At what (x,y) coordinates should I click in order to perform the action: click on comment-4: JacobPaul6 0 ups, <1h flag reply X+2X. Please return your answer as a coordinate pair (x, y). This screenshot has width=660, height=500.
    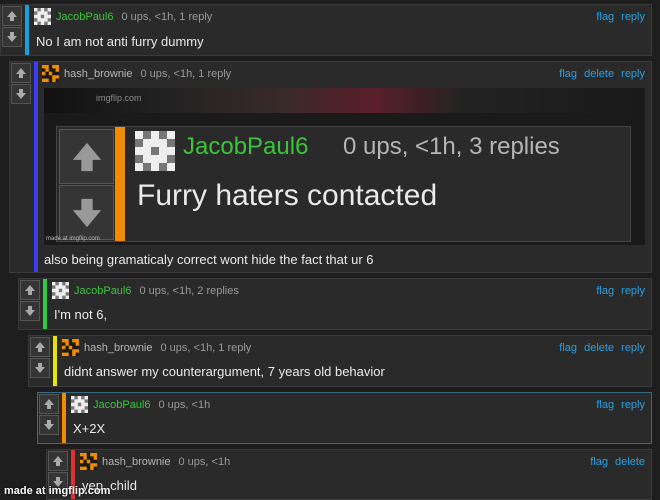
    Looking at the image, I should click on (344, 418).